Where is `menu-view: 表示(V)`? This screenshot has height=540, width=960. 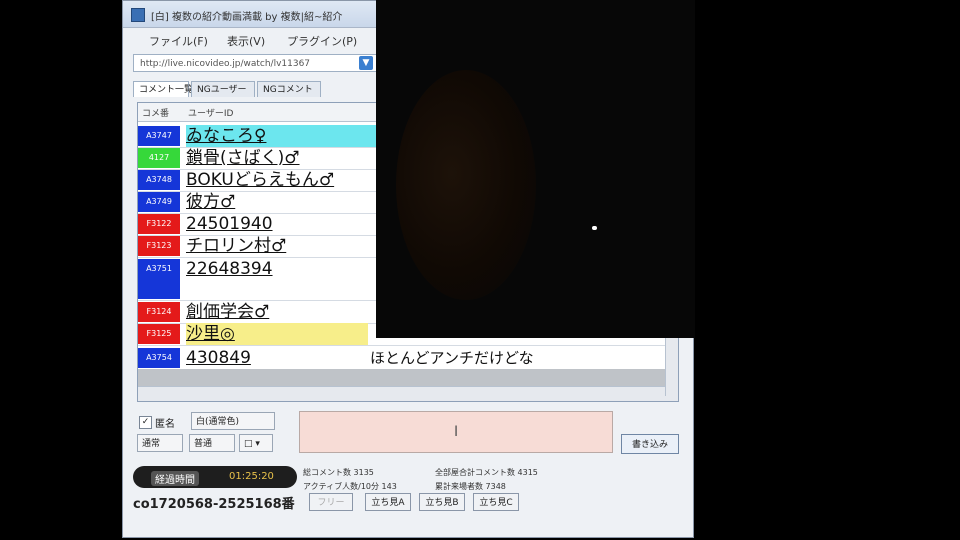 menu-view: 表示(V) is located at coordinates (246, 41).